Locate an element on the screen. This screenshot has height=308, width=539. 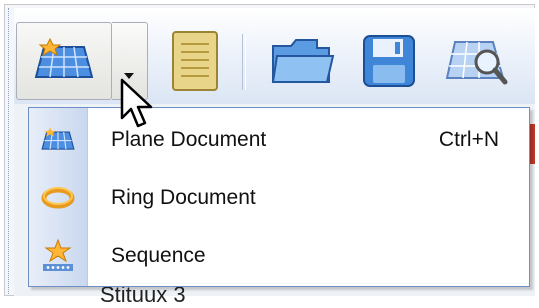
folder-open-icon is located at coordinates (303, 61).